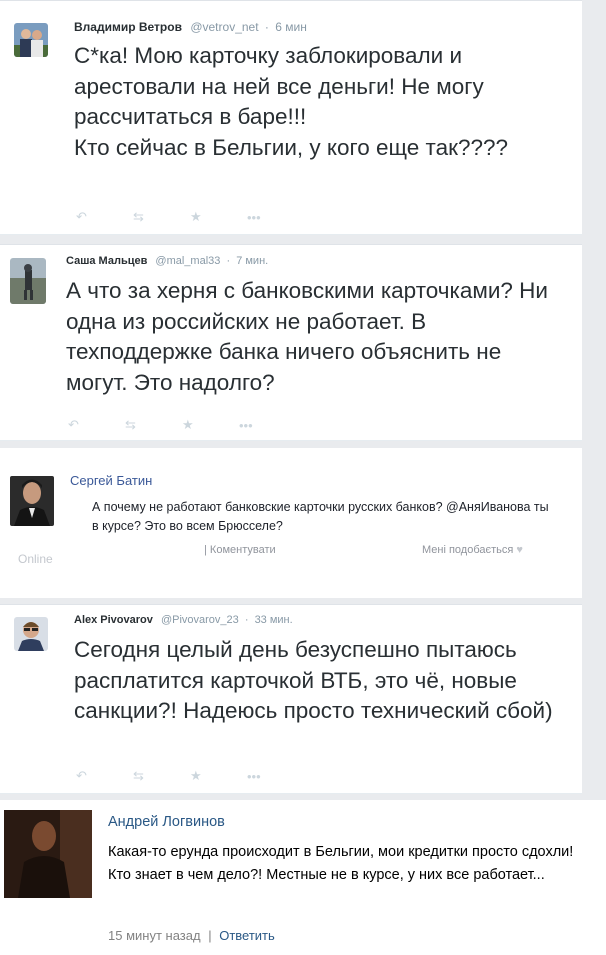  Describe the element at coordinates (128, 27) in the screenshot. I see `author-name: Владимир Ветров` at that location.